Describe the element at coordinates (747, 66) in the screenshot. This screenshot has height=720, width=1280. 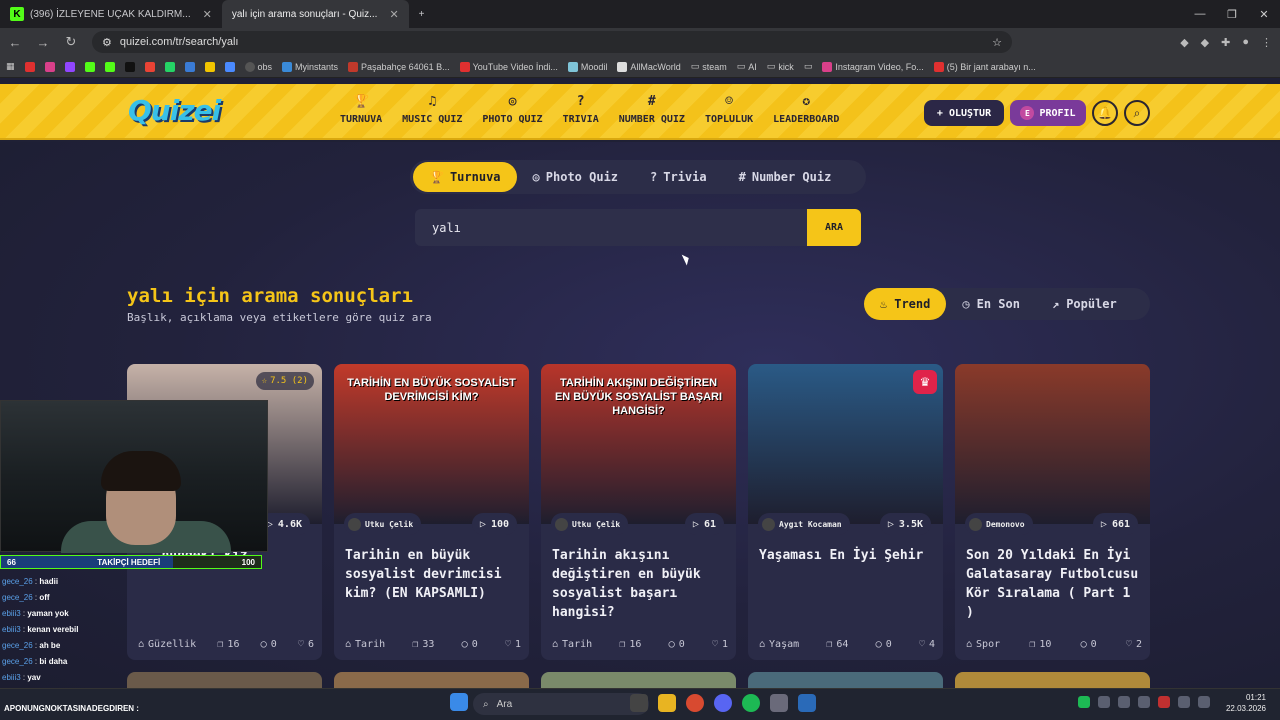
I see `bookmark-folder-ai: ▭ AI` at that location.